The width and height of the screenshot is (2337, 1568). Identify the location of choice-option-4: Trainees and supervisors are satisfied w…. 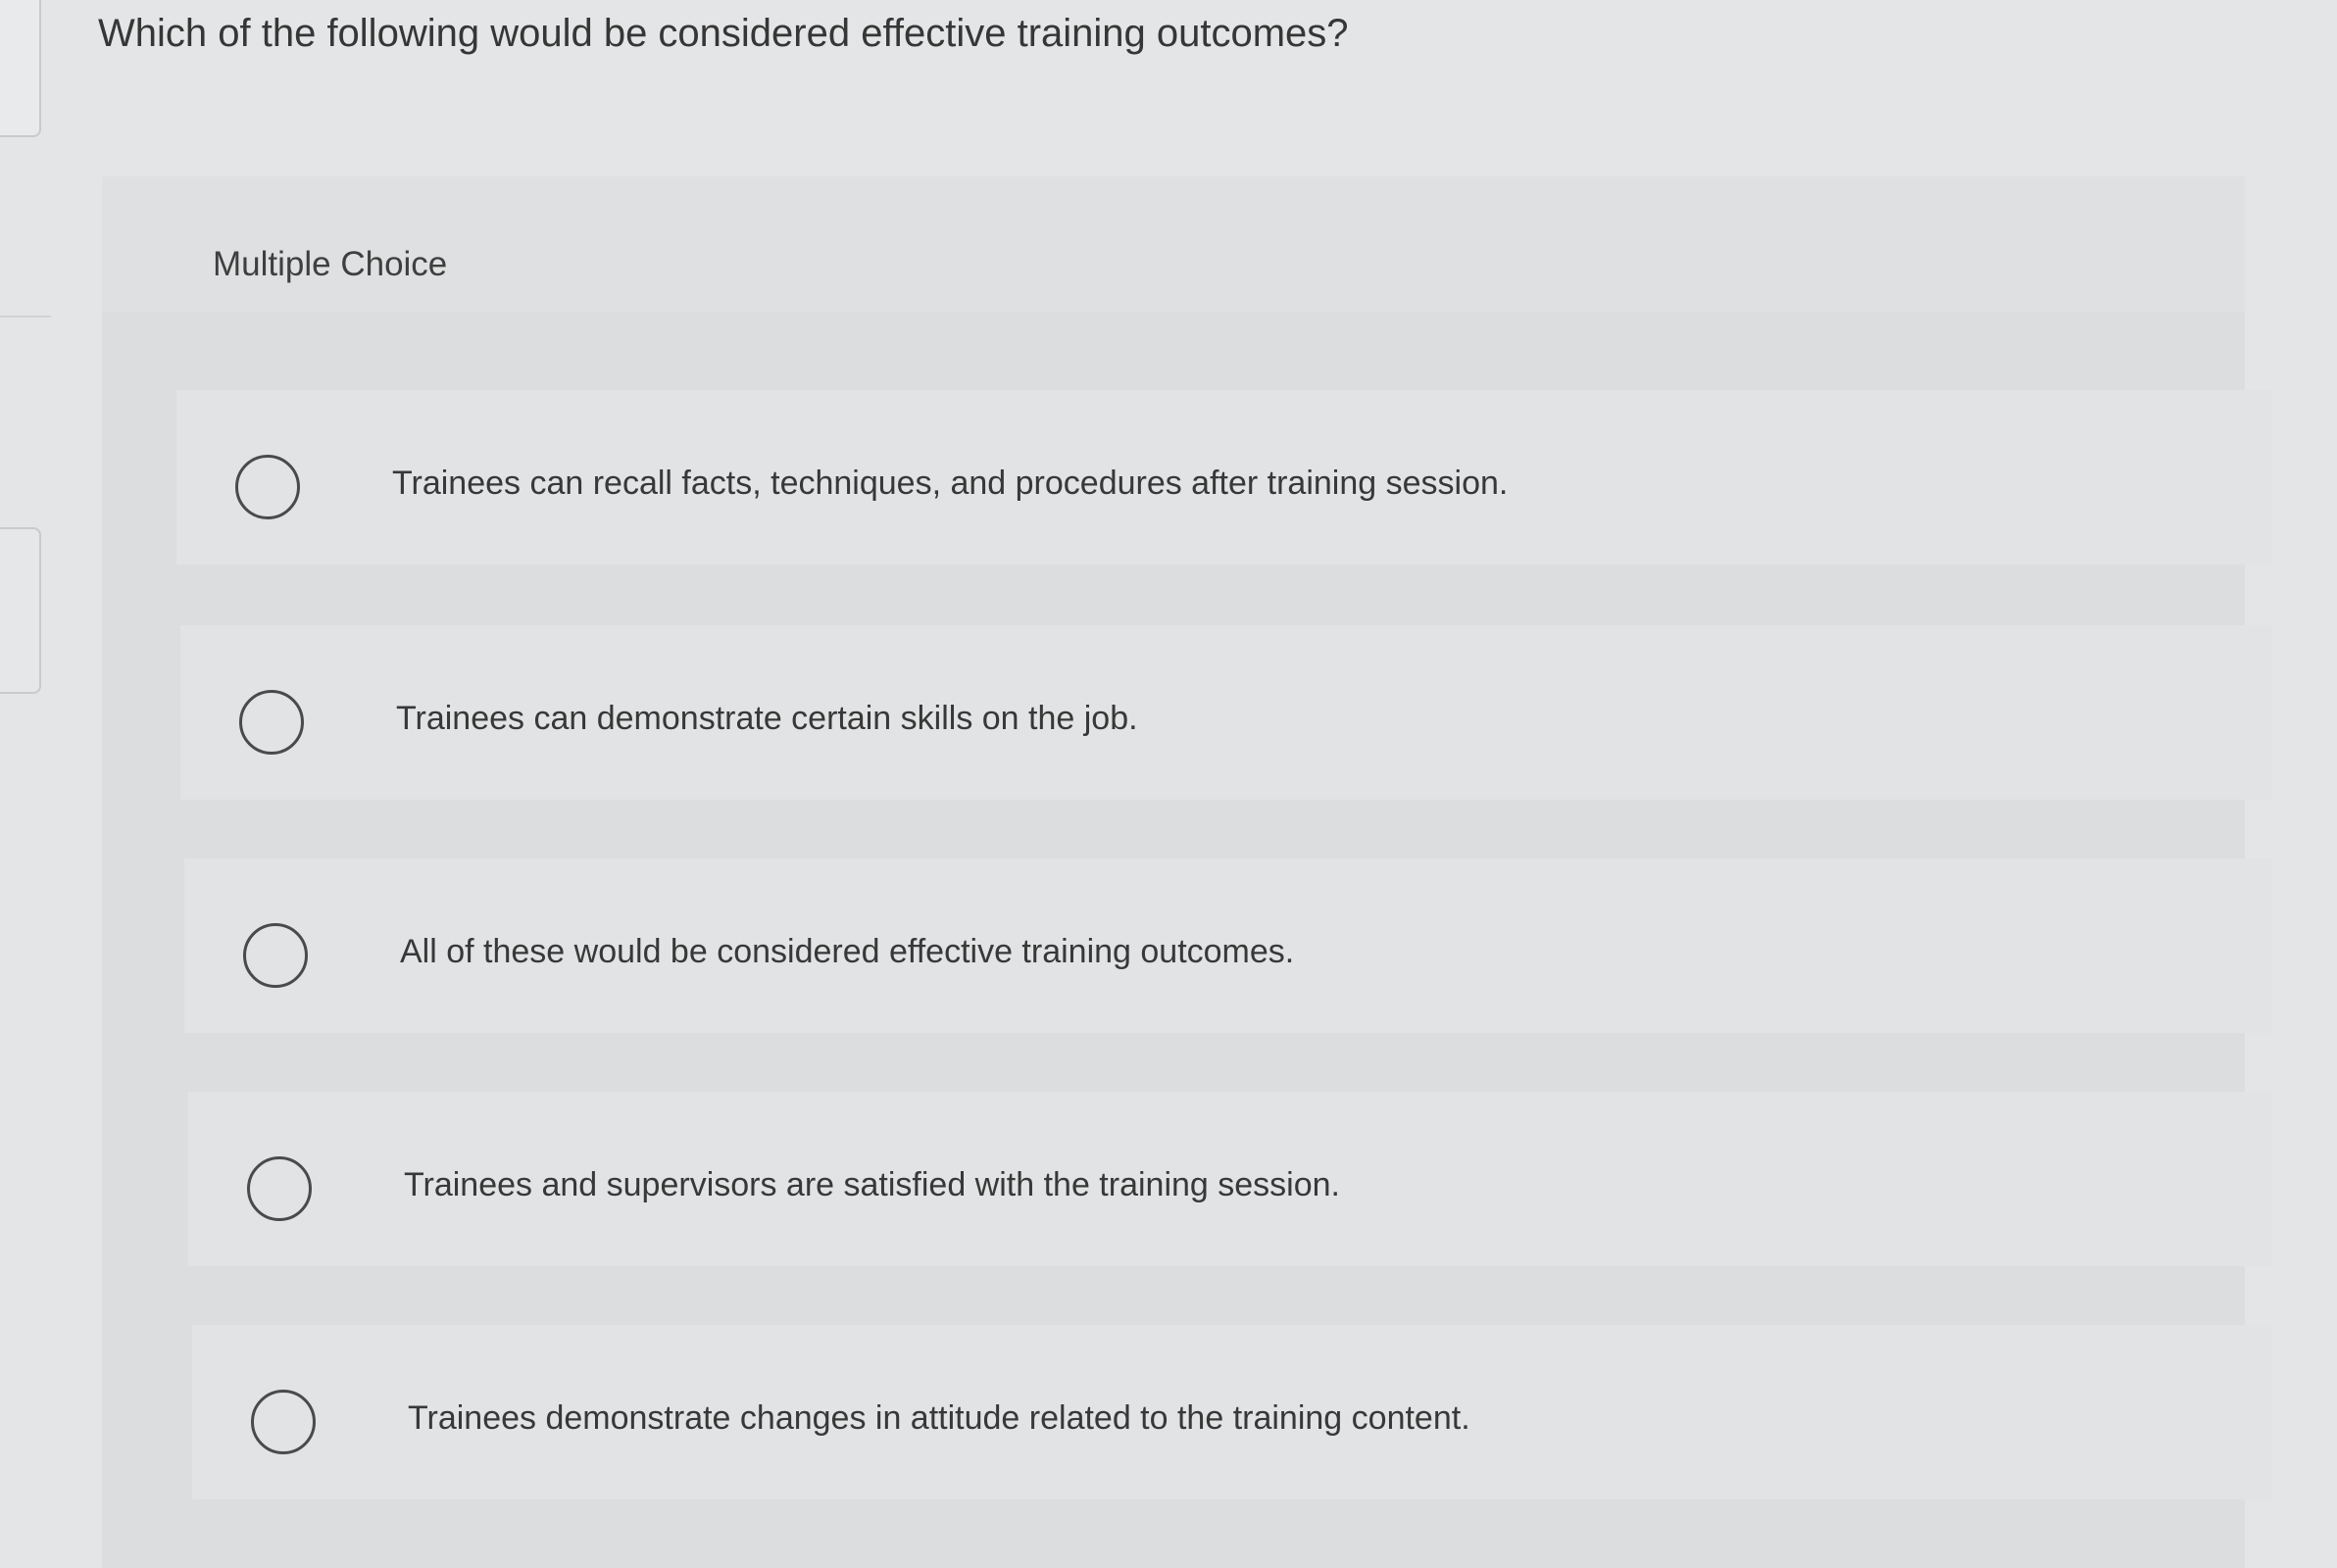
(1230, 1179).